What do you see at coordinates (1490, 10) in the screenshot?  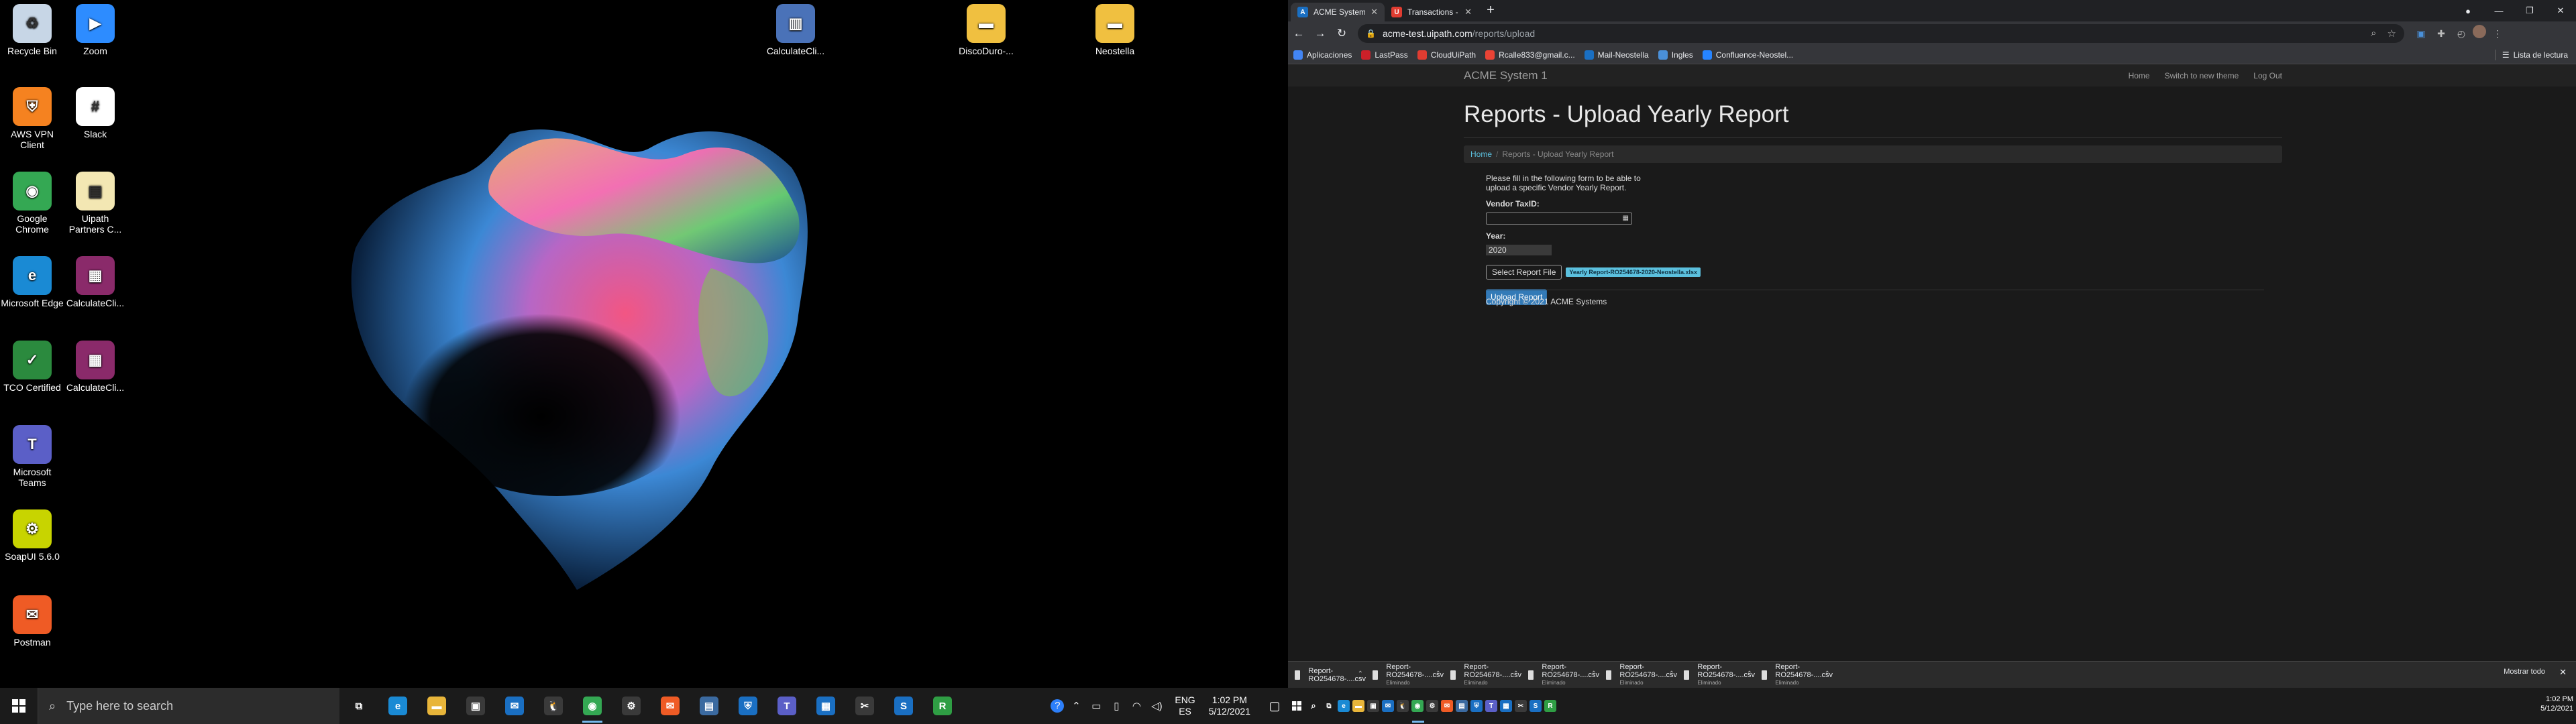 I see `new-tab-button: +` at bounding box center [1490, 10].